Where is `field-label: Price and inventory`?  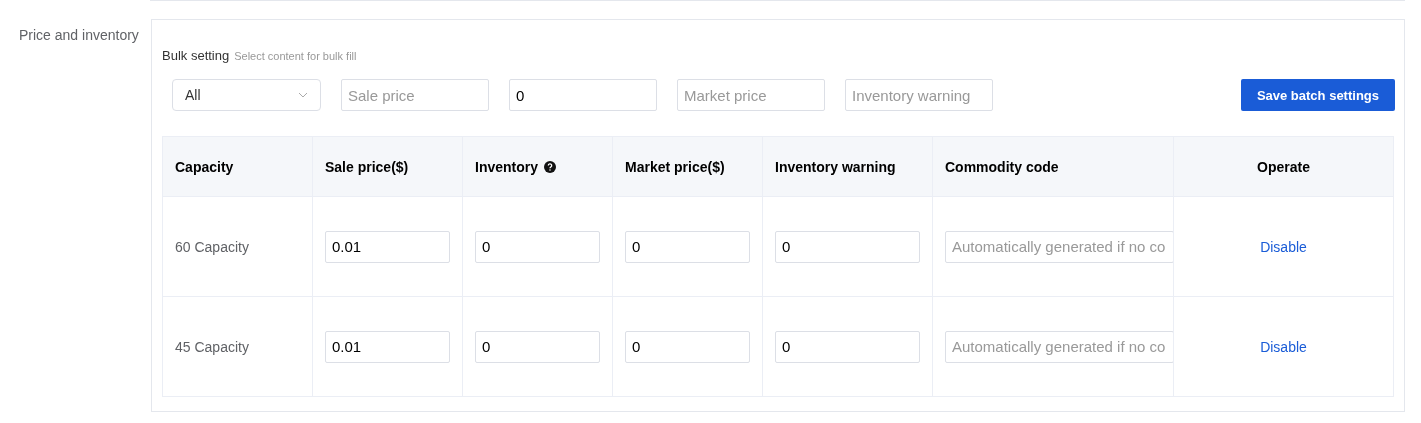
field-label: Price and inventory is located at coordinates (79, 35).